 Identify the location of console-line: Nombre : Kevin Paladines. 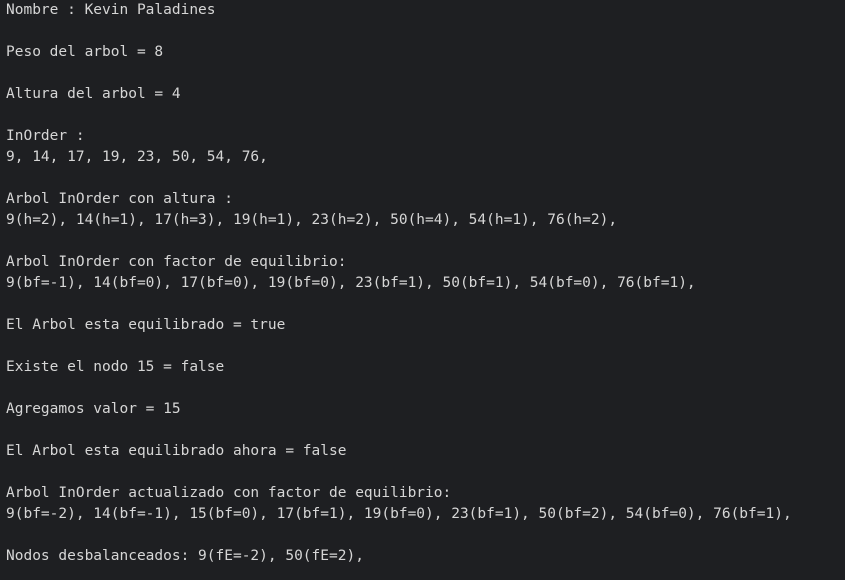
(111, 10).